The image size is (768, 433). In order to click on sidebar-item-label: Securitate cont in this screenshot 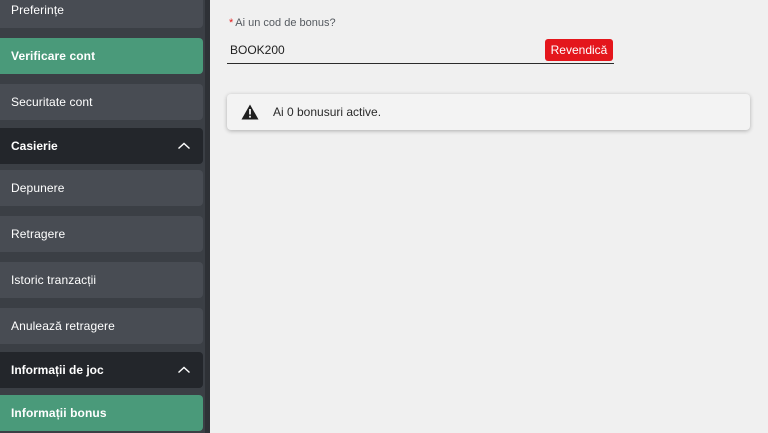, I will do `click(52, 102)`.